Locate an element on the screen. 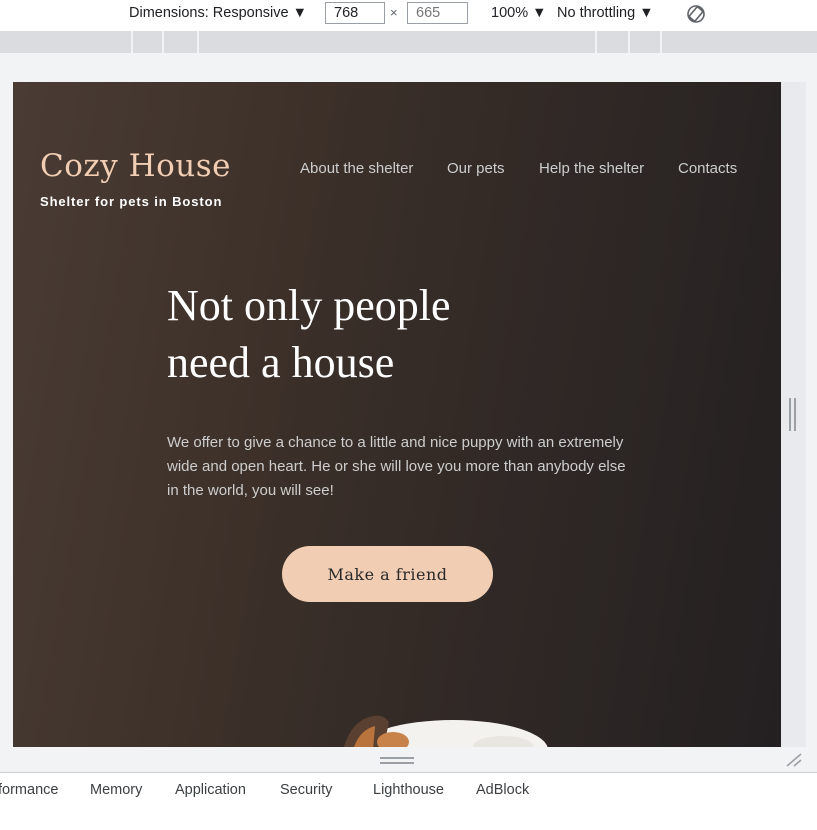  devtools-panel-area is located at coordinates (408, 818).